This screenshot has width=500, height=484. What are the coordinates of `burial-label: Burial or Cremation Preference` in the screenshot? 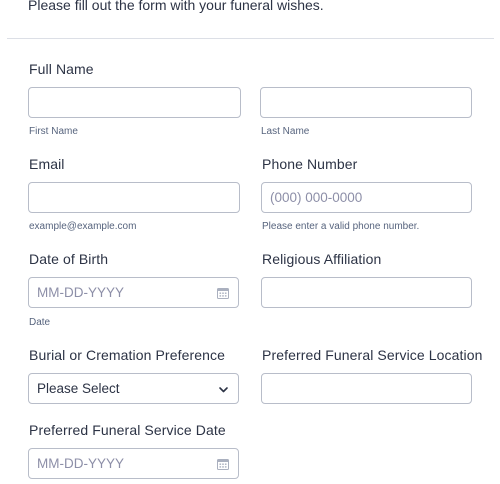 It's located at (127, 355).